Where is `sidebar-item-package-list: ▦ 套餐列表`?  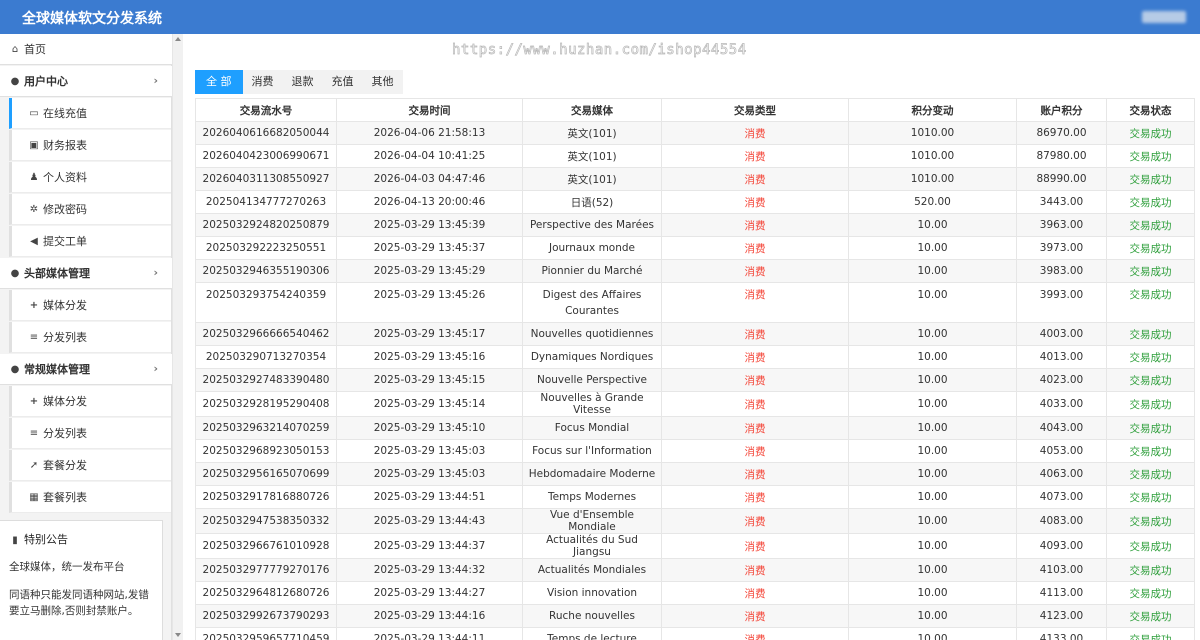
sidebar-item-package-list: ▦ 套餐列表 is located at coordinates (90, 497).